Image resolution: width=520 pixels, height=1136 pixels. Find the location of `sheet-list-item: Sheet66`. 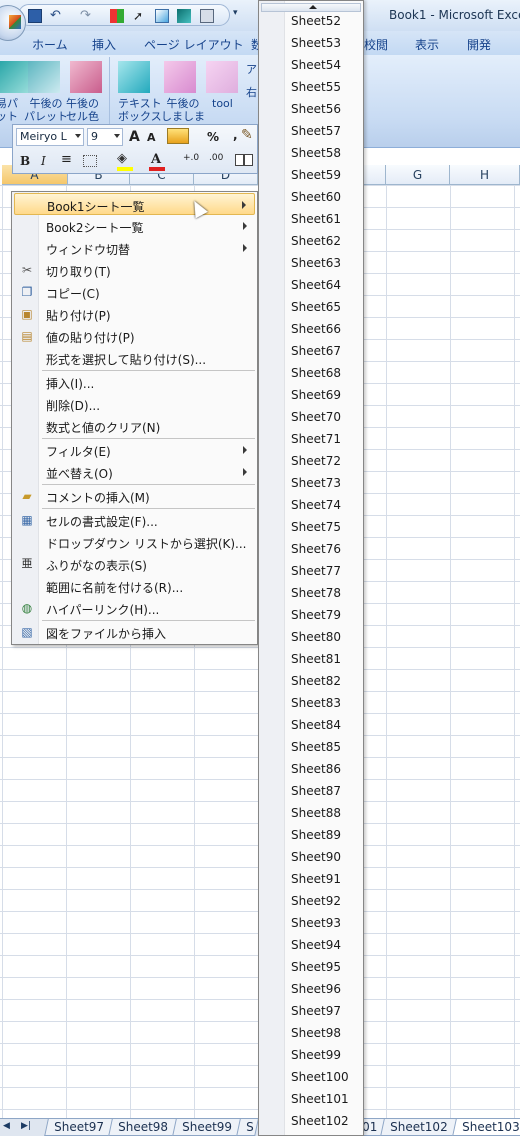

sheet-list-item: Sheet66 is located at coordinates (311, 329).